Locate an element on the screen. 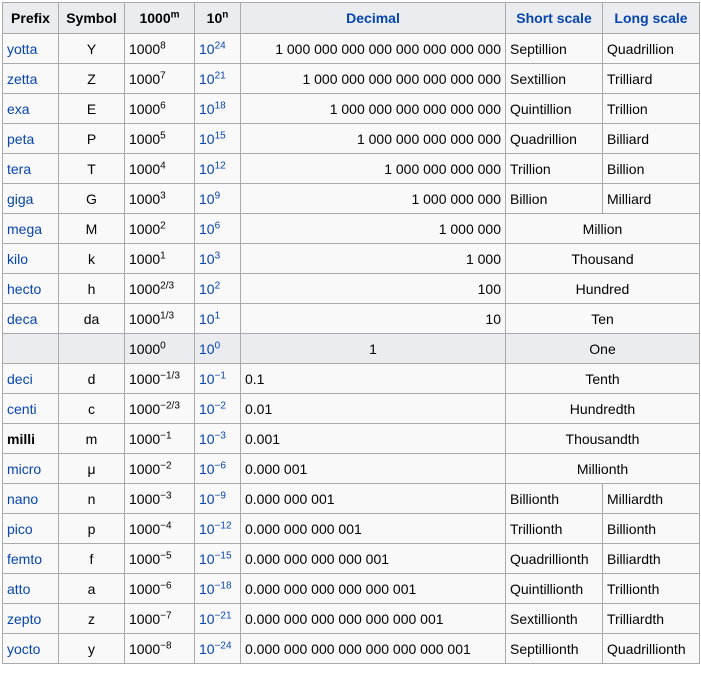  ten-exponent: −24 is located at coordinates (223, 645).